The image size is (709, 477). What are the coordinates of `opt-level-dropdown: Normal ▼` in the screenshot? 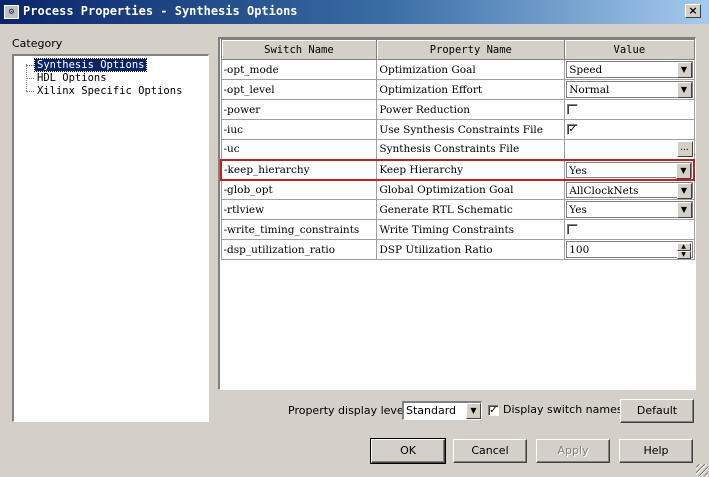 It's located at (629, 89).